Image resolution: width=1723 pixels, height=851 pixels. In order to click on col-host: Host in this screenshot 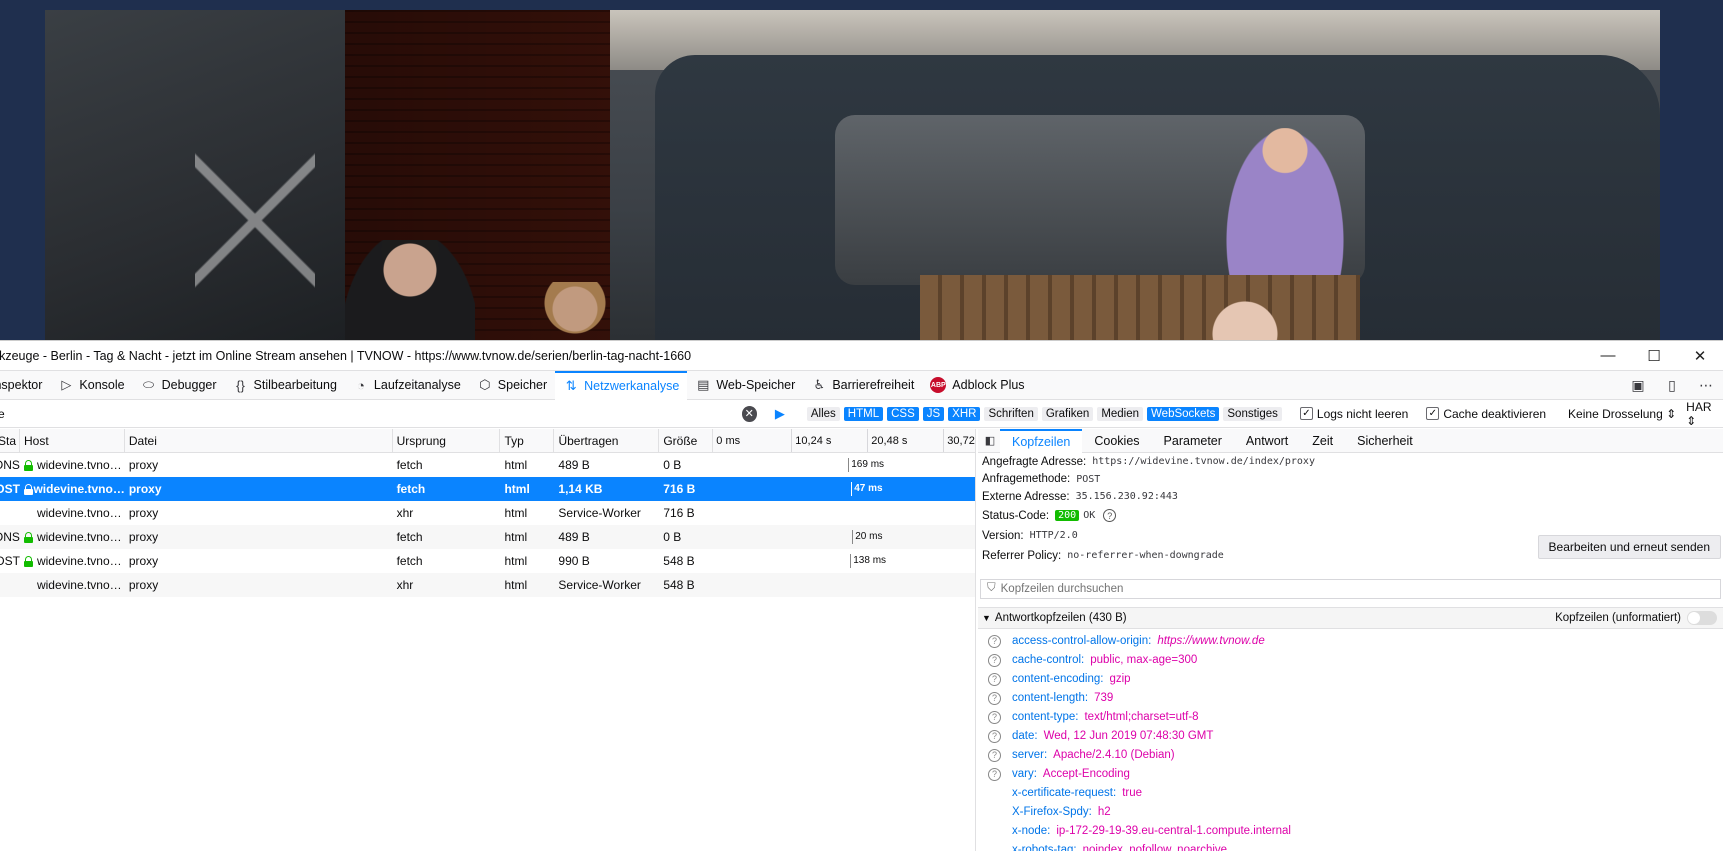, I will do `click(72, 440)`.